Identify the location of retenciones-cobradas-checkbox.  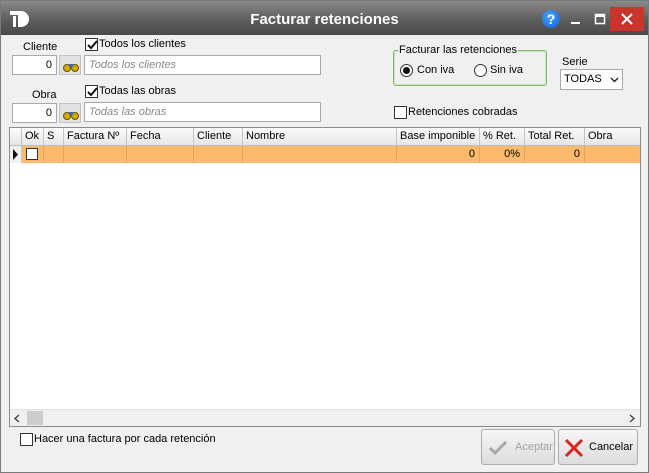
(400, 112).